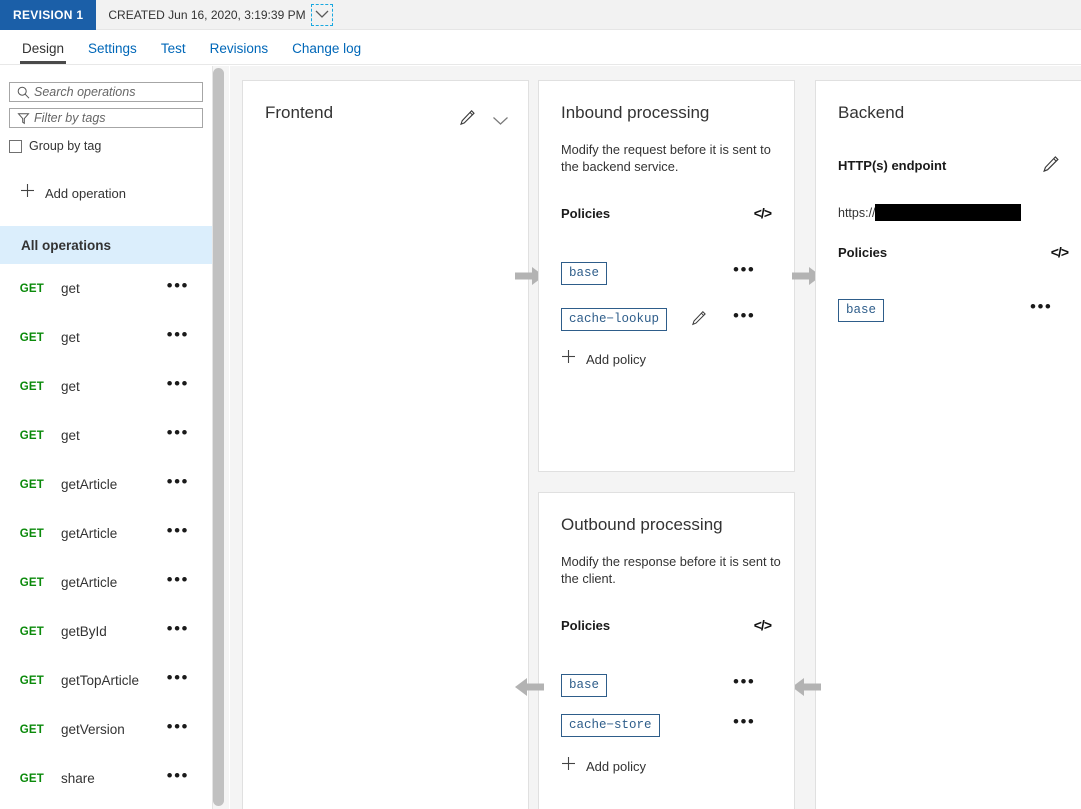 The width and height of the screenshot is (1081, 809). What do you see at coordinates (106, 778) in the screenshot?
I see `operation-row: GET share •••` at bounding box center [106, 778].